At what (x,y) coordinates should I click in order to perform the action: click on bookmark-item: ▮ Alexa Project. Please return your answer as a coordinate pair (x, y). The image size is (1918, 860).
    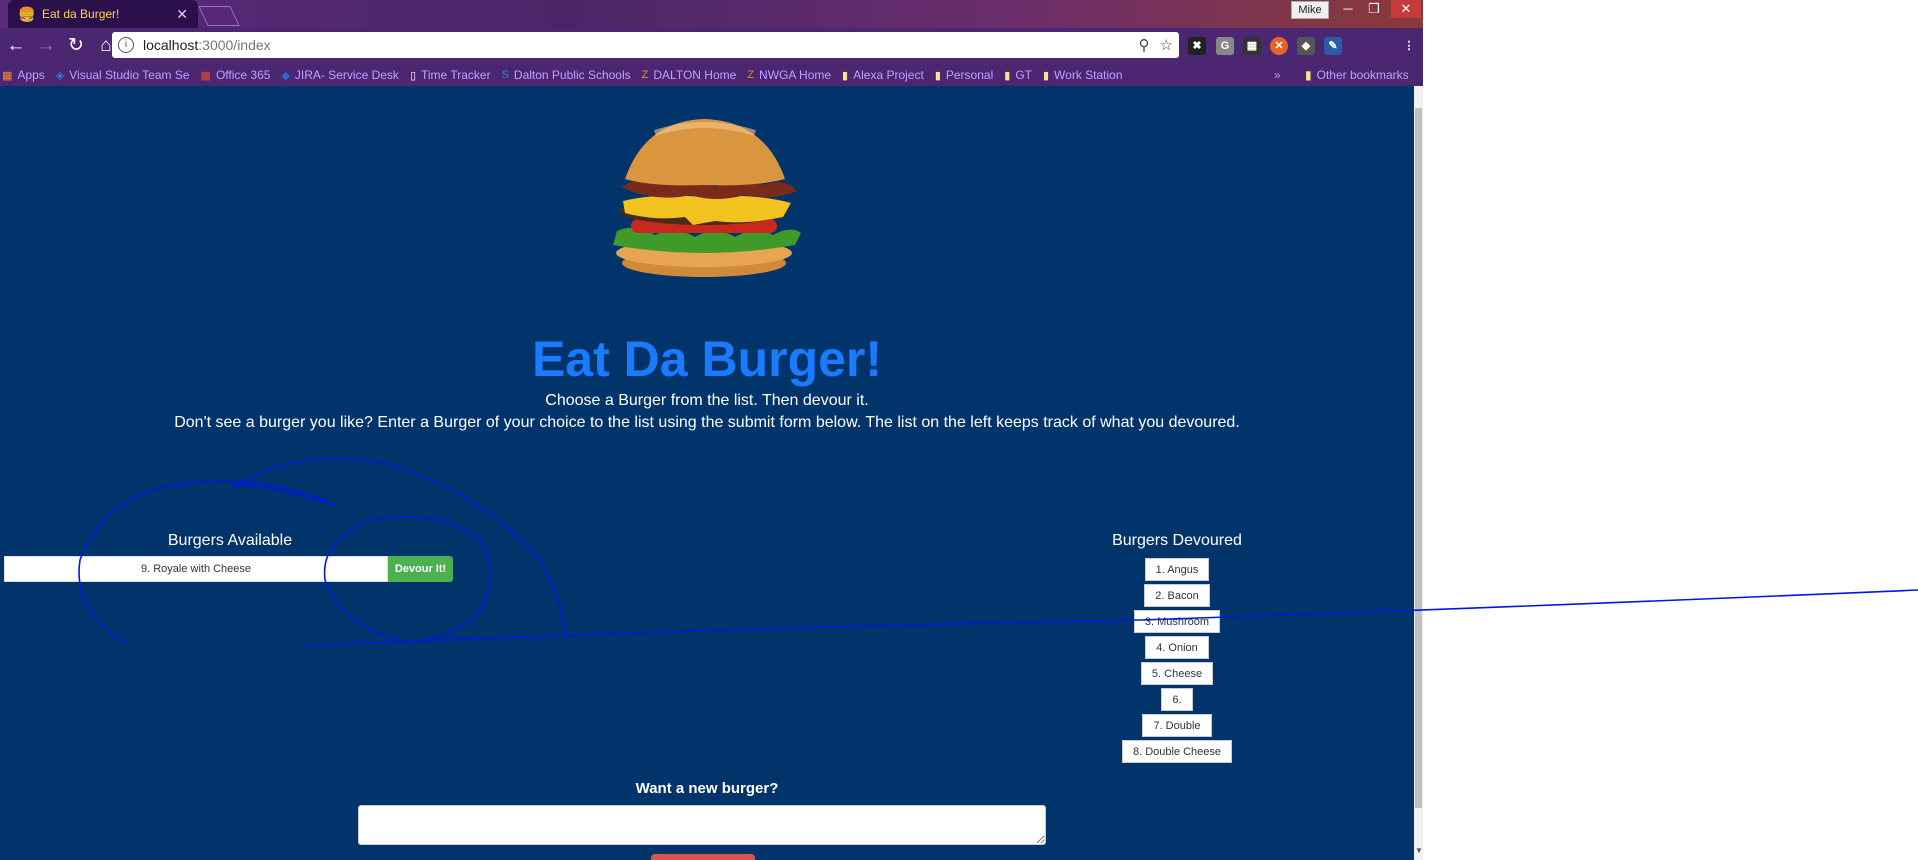
    Looking at the image, I should click on (883, 75).